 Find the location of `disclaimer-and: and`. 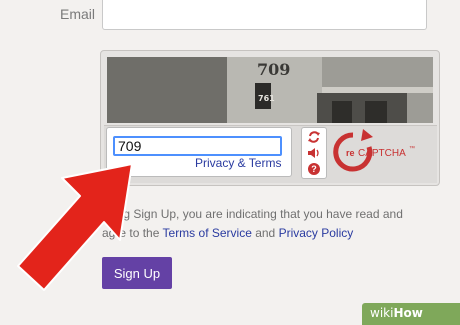

disclaimer-and: and is located at coordinates (265, 233).